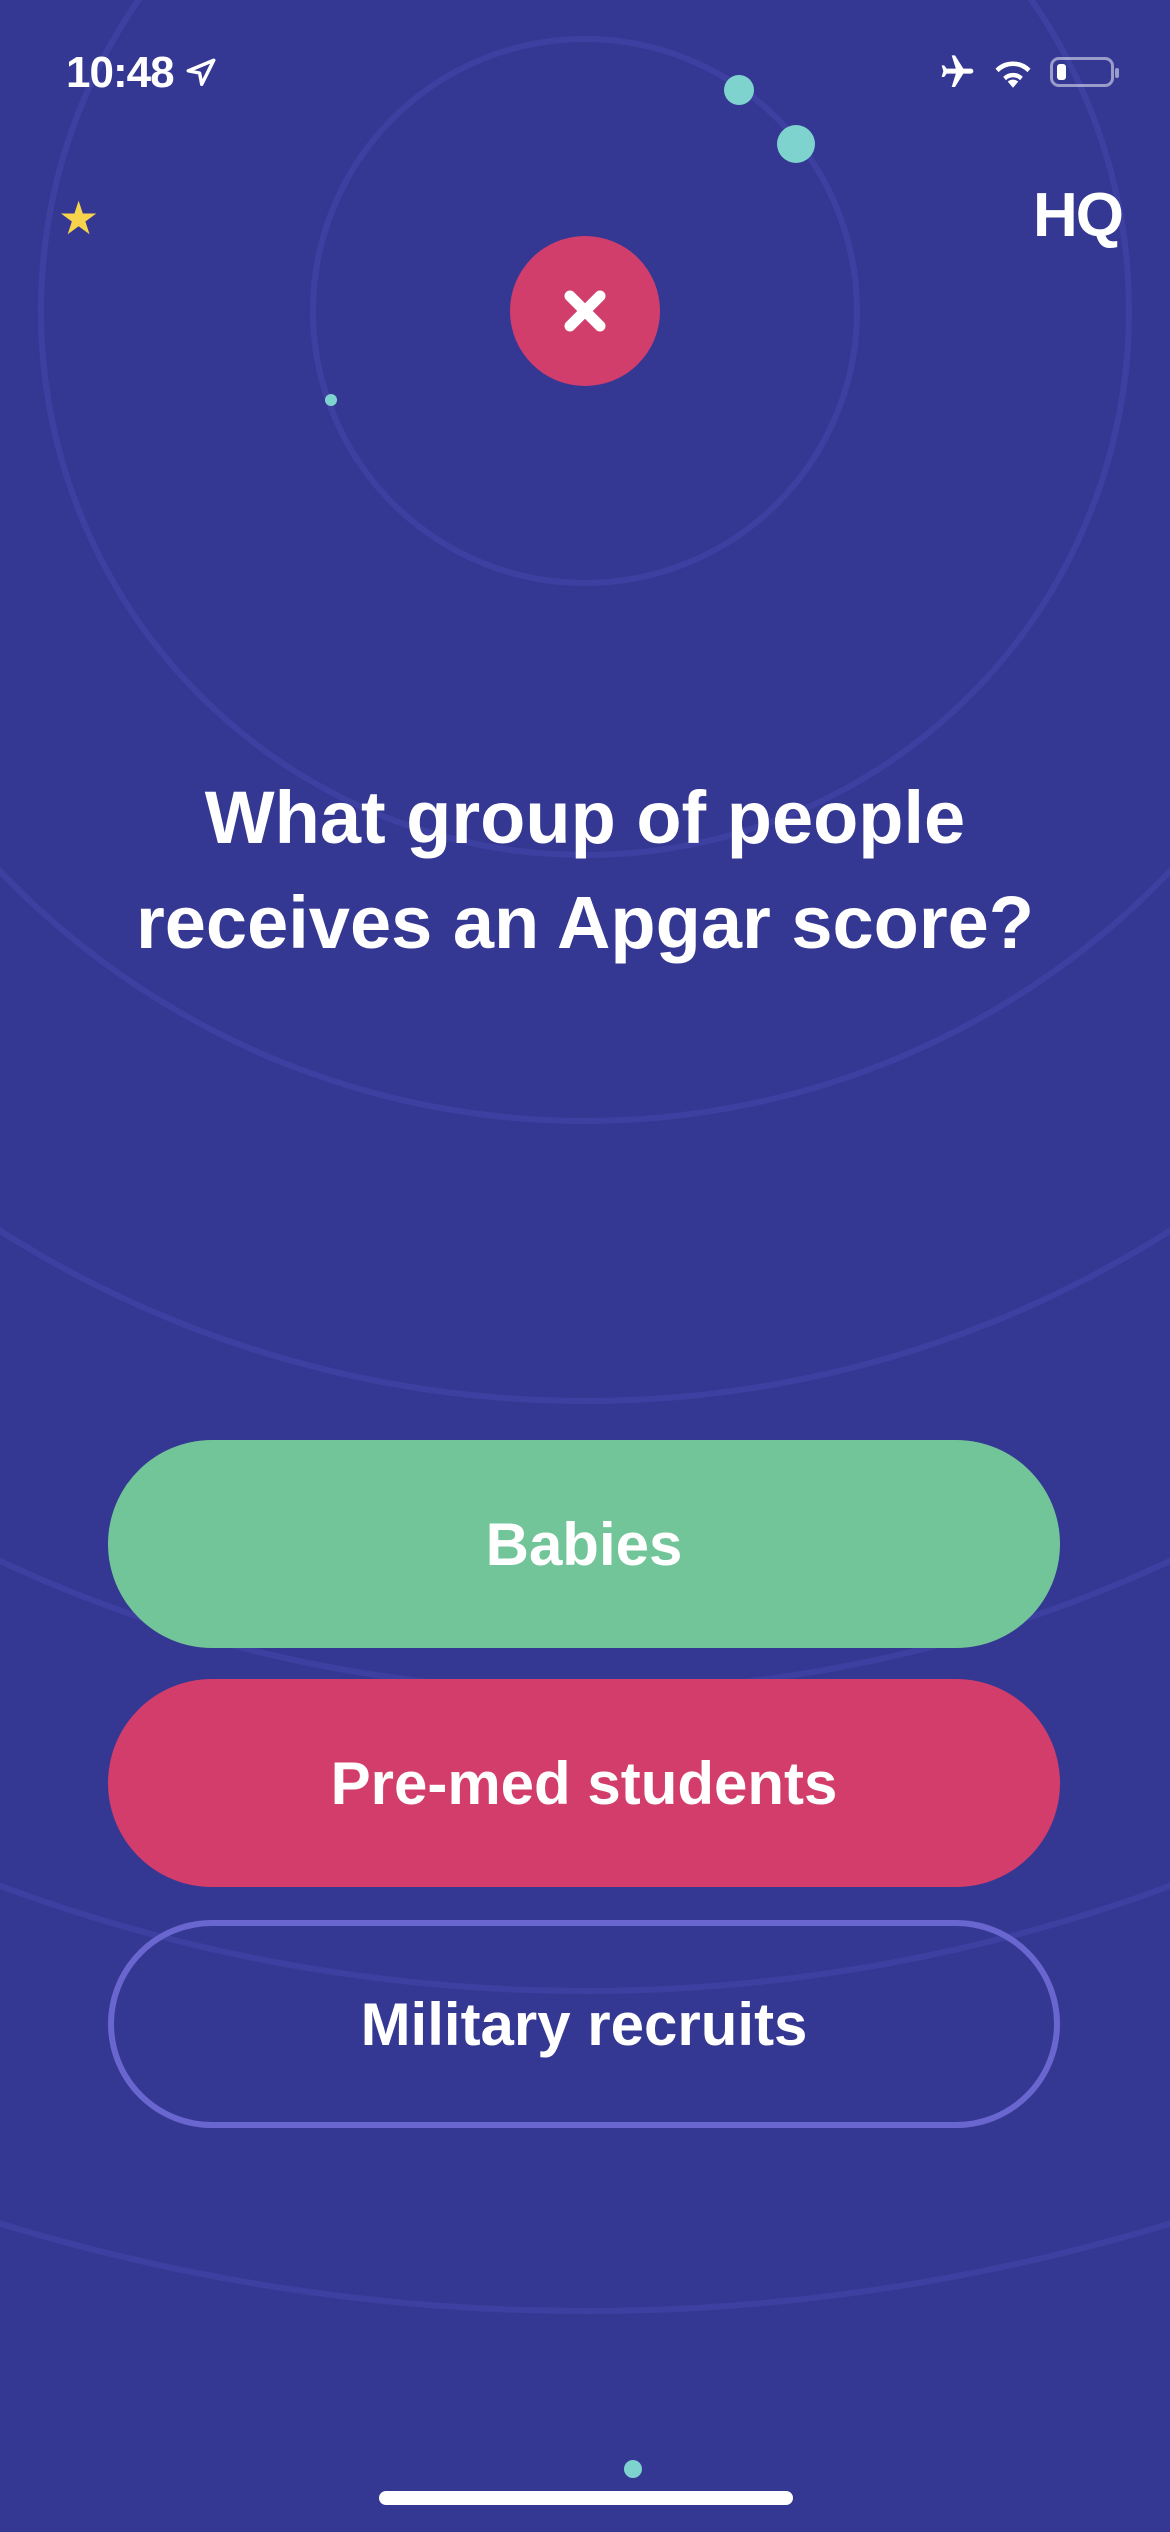  Describe the element at coordinates (78, 218) in the screenshot. I see `star-icon: ★` at that location.